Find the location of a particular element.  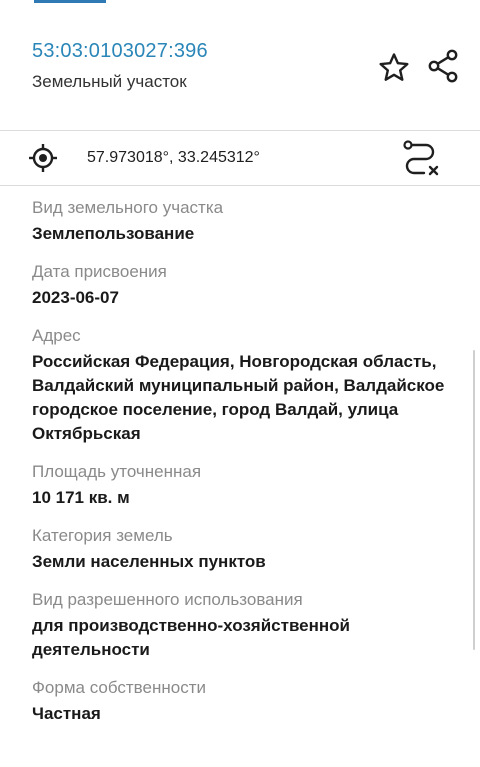

field-label: Вид земельного участка is located at coordinates (128, 207).